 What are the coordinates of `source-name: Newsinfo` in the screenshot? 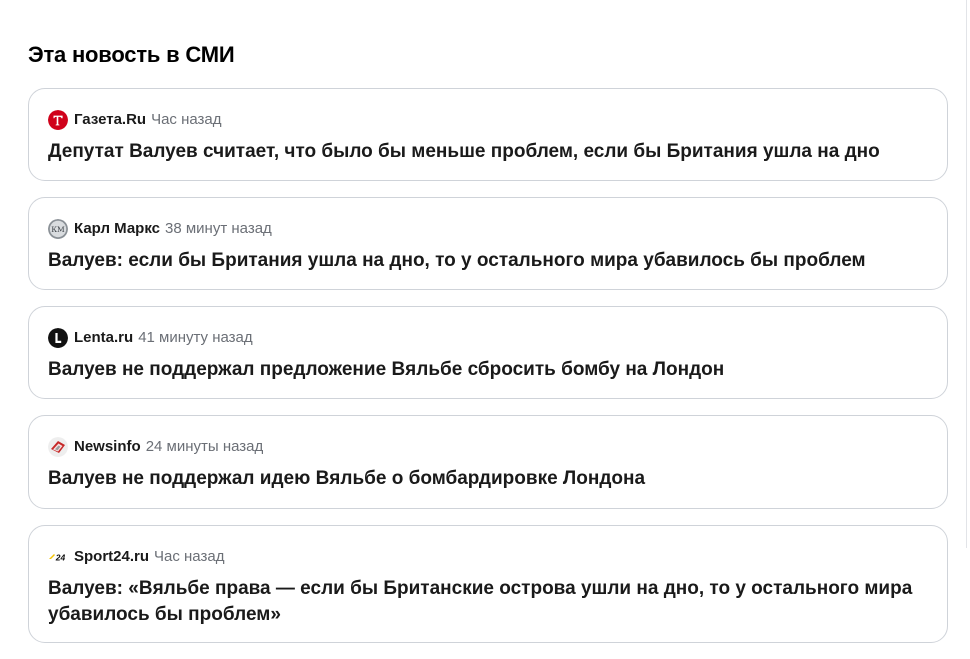 It's located at (107, 447).